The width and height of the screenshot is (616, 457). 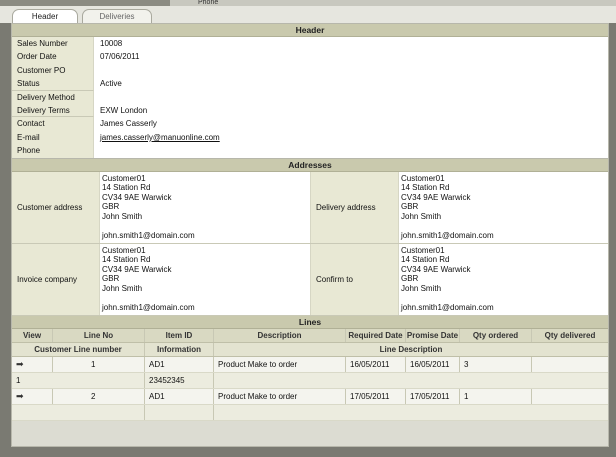 I want to click on field-value: 10008, so click(x=111, y=43).